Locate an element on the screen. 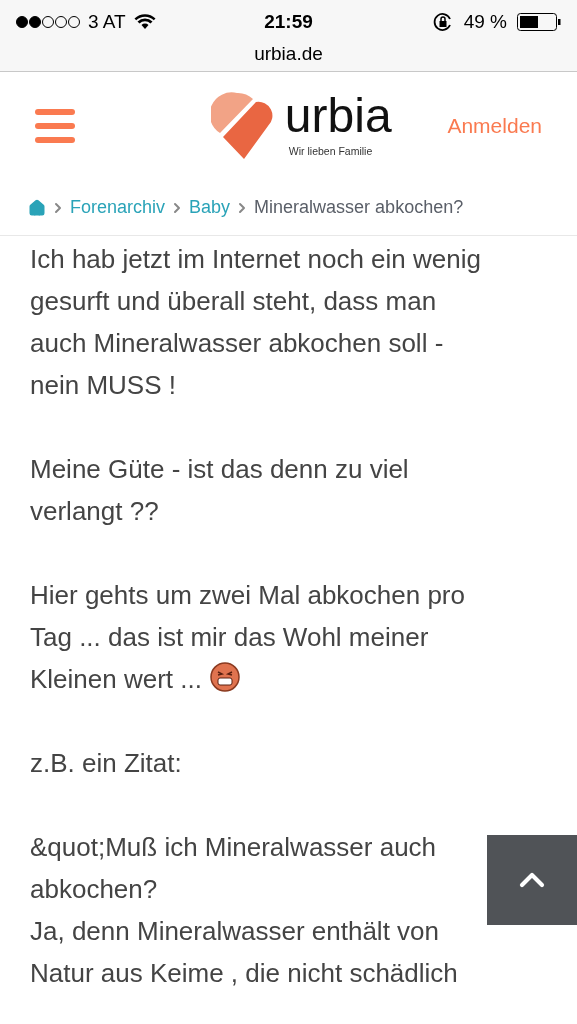  battery-percentage: 49 % is located at coordinates (485, 21).